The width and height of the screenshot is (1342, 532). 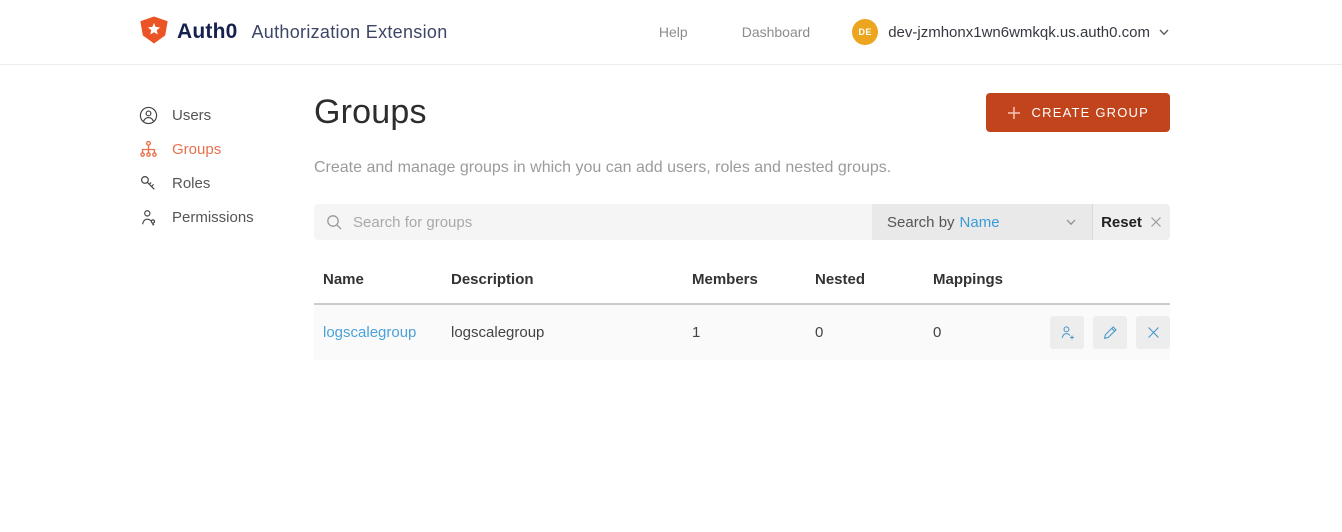 I want to click on sidebar-item-roles: Roles, so click(x=226, y=183).